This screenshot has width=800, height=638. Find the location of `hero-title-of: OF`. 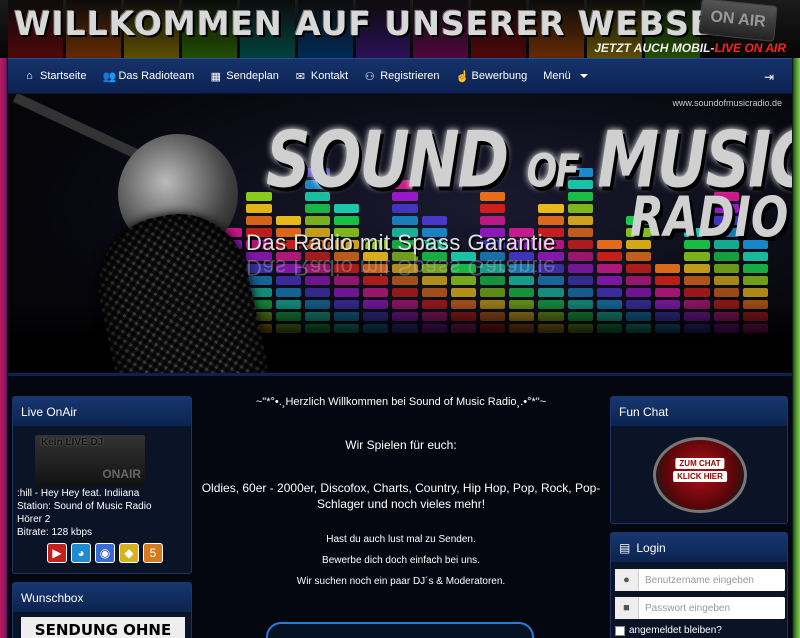

hero-title-of: OF is located at coordinates (553, 172).